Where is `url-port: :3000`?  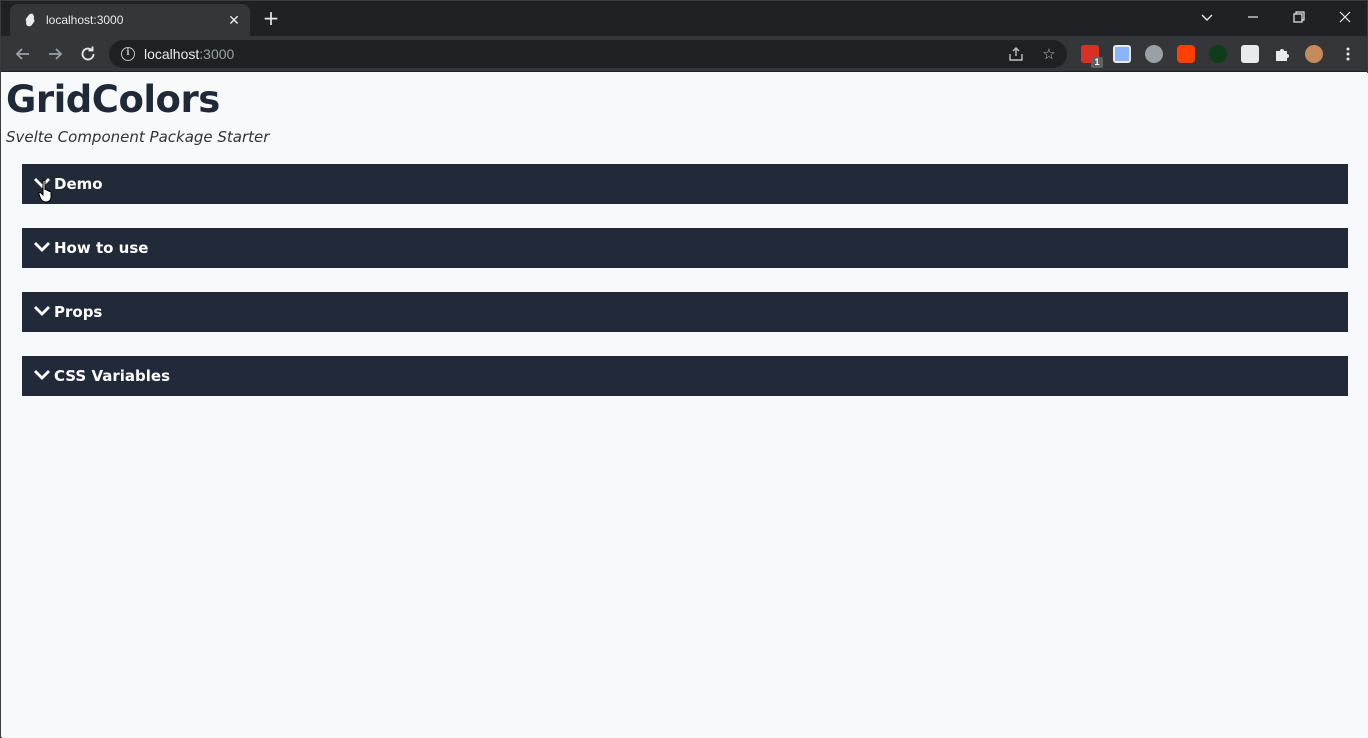
url-port: :3000 is located at coordinates (217, 54).